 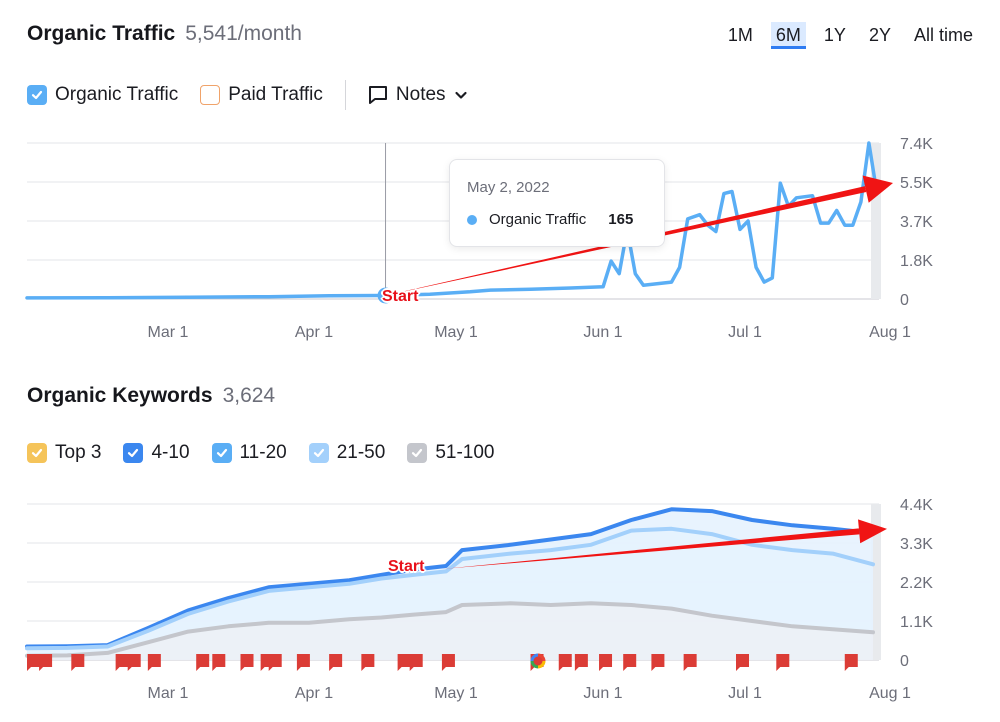 What do you see at coordinates (916, 505) in the screenshot?
I see `y-tick-label: 4.4K` at bounding box center [916, 505].